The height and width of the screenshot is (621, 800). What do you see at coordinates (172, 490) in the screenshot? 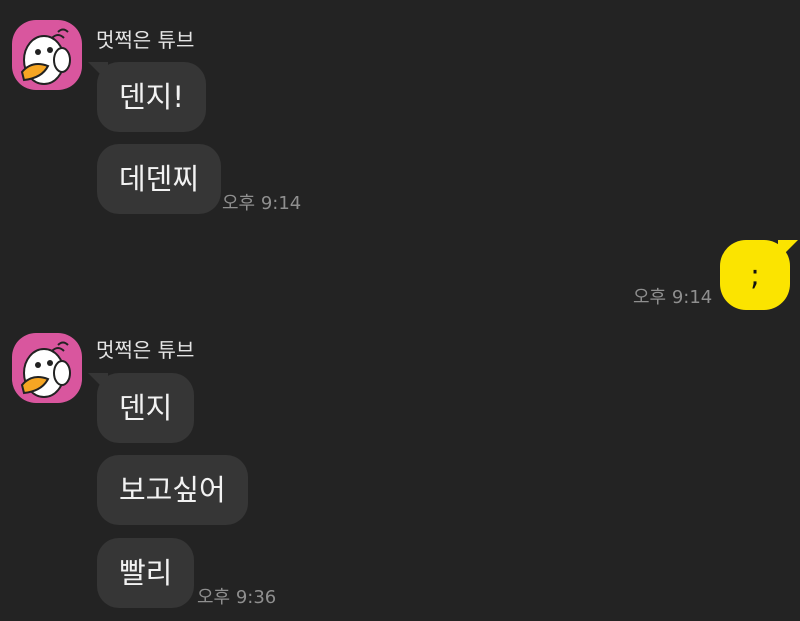
I see `message-bubble: 보고싶어` at bounding box center [172, 490].